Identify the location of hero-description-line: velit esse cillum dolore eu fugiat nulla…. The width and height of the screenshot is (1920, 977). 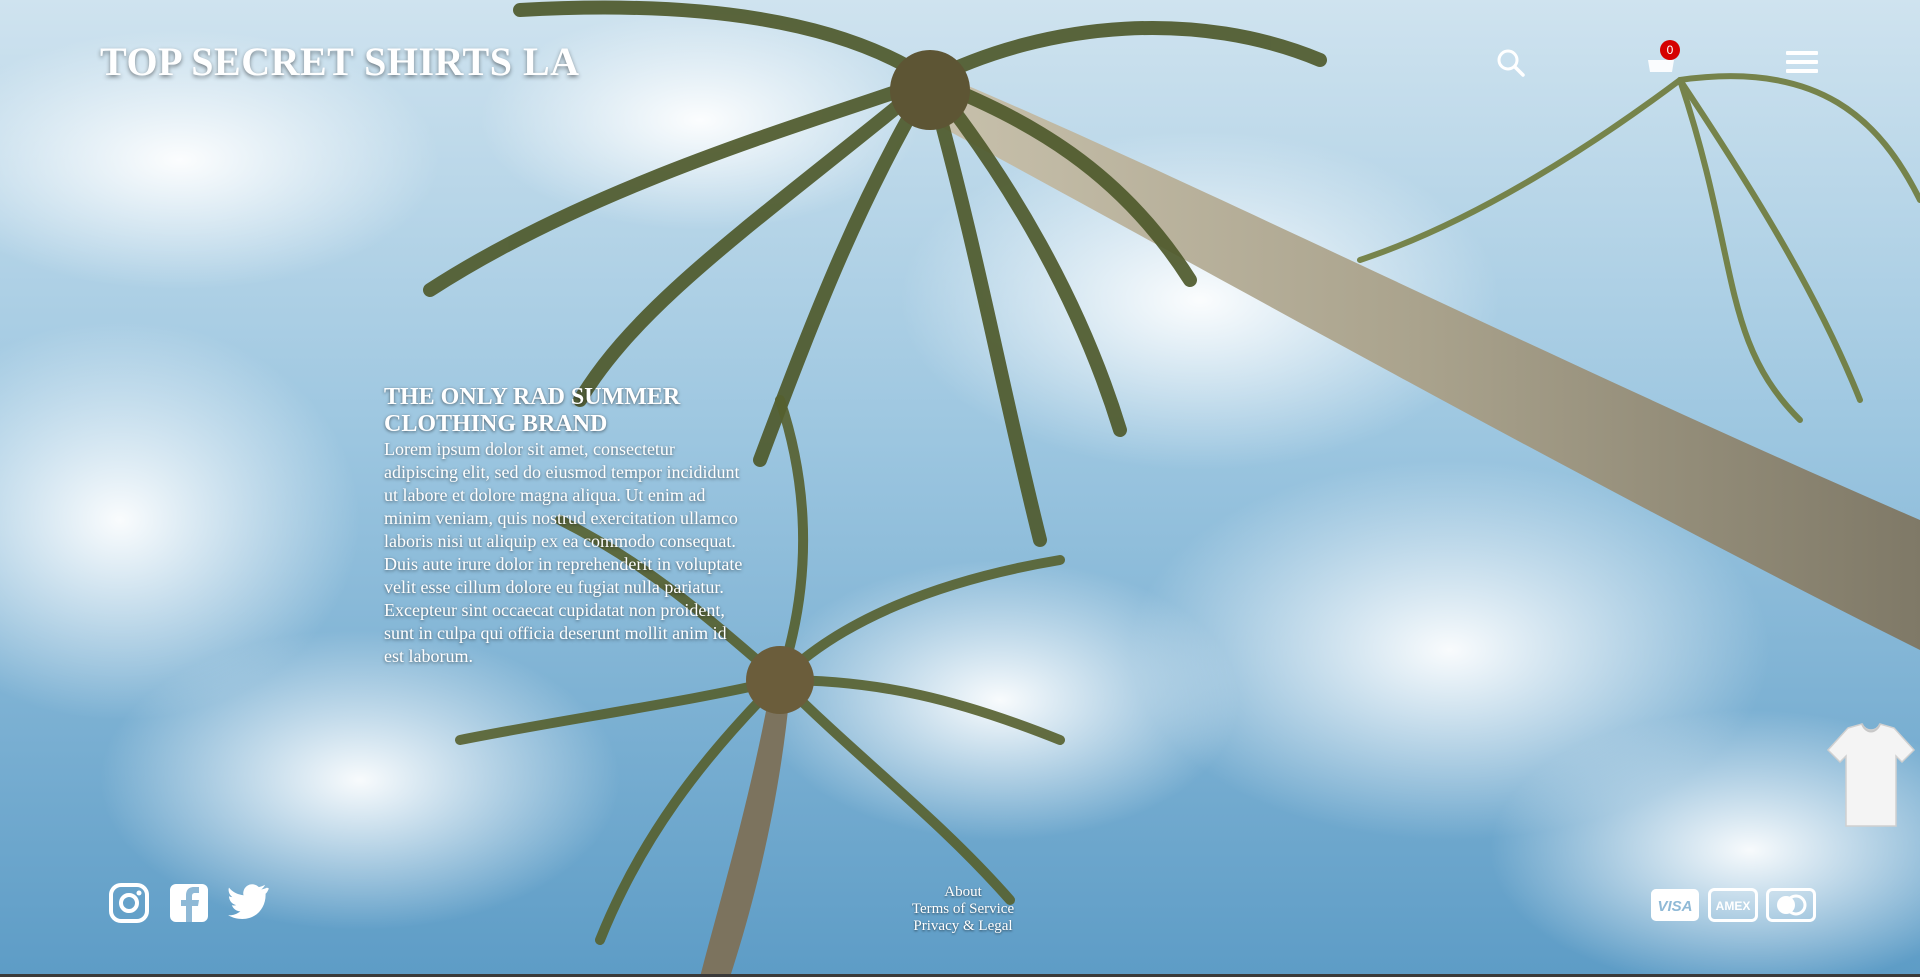
(554, 587).